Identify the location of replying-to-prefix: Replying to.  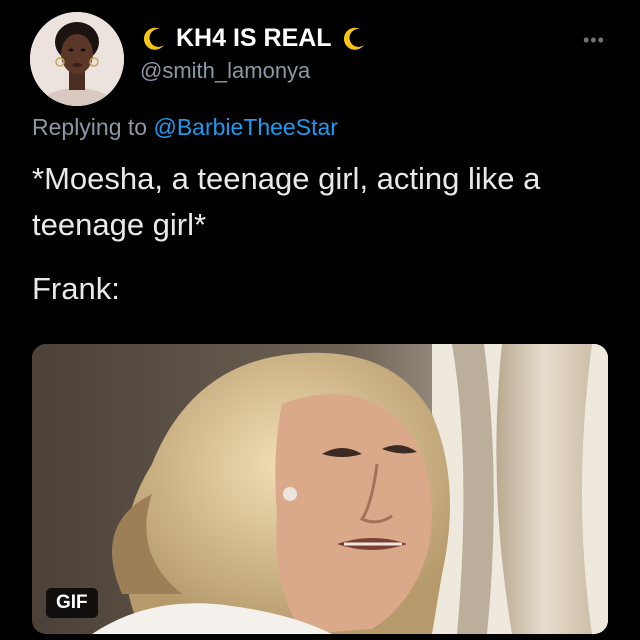
(90, 127).